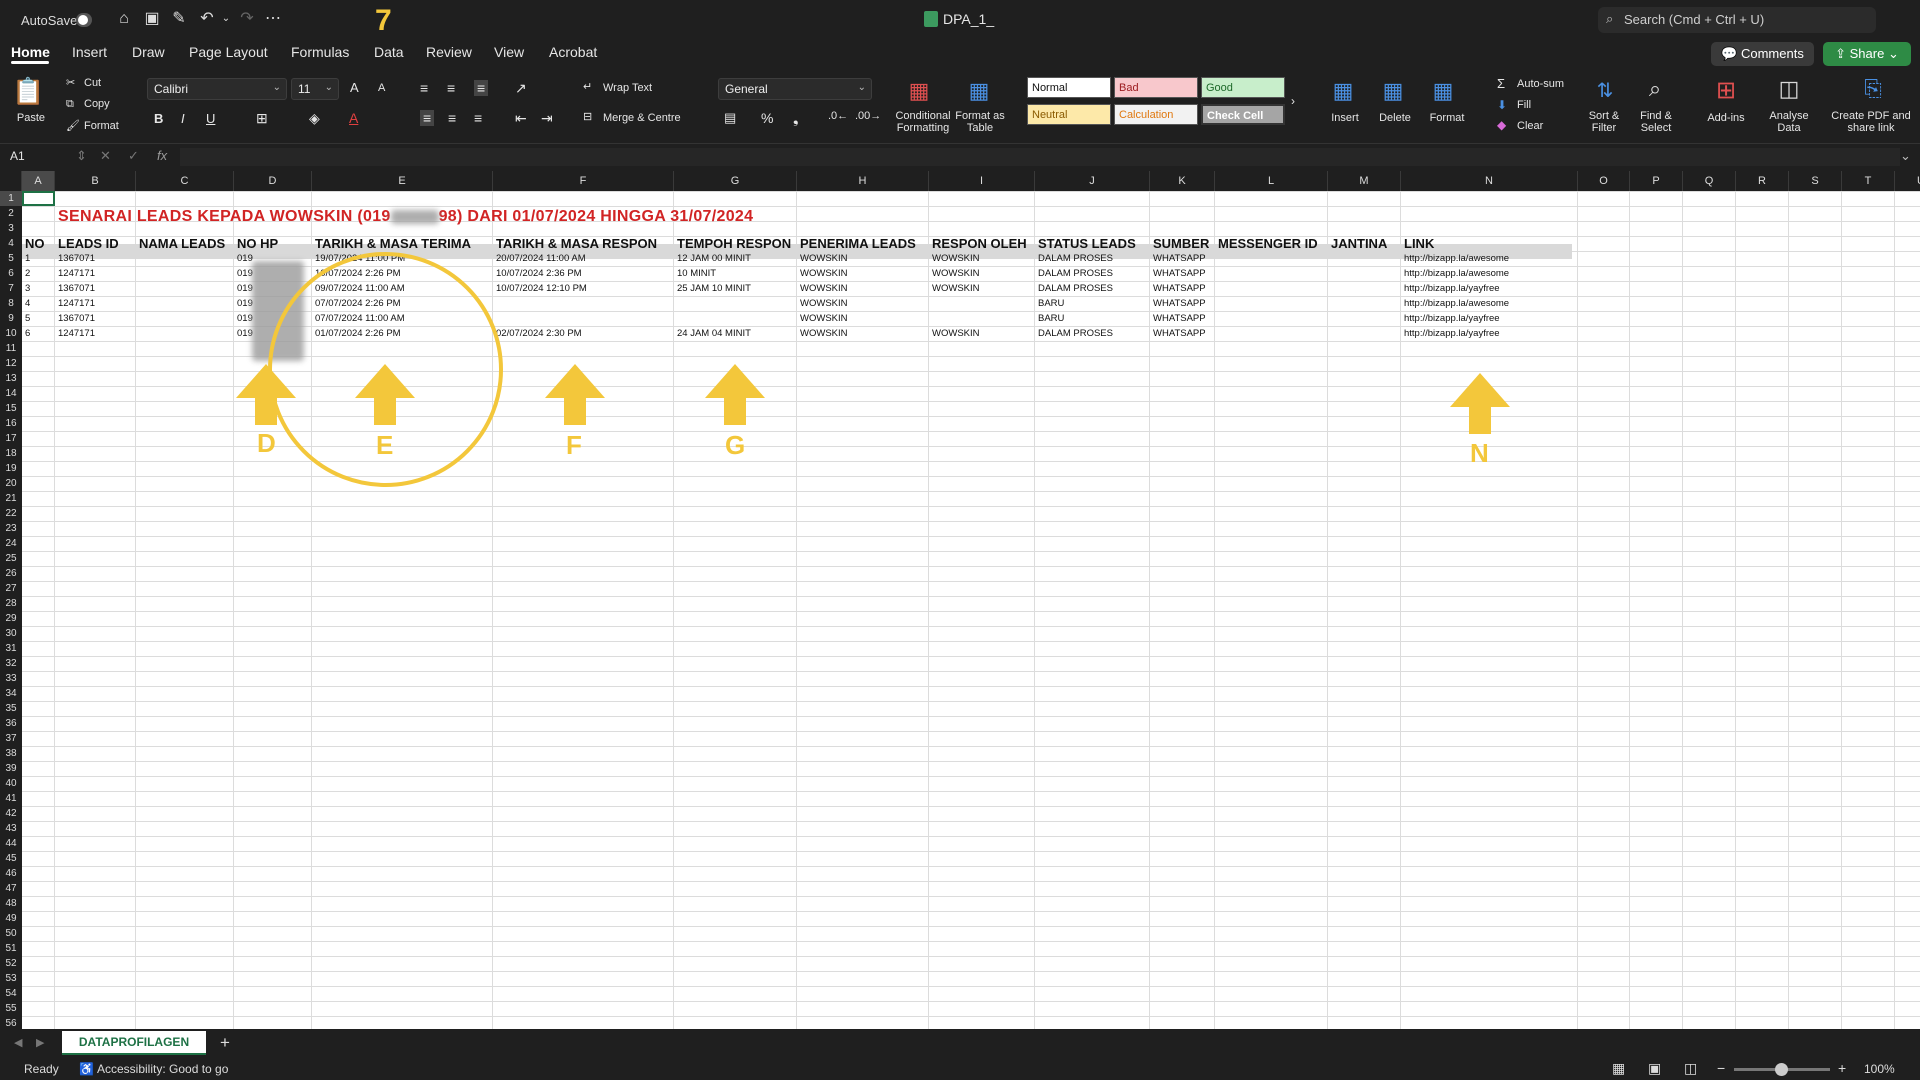 The height and width of the screenshot is (1080, 1920). What do you see at coordinates (1419, 243) in the screenshot?
I see `header-cell-n: LINK` at bounding box center [1419, 243].